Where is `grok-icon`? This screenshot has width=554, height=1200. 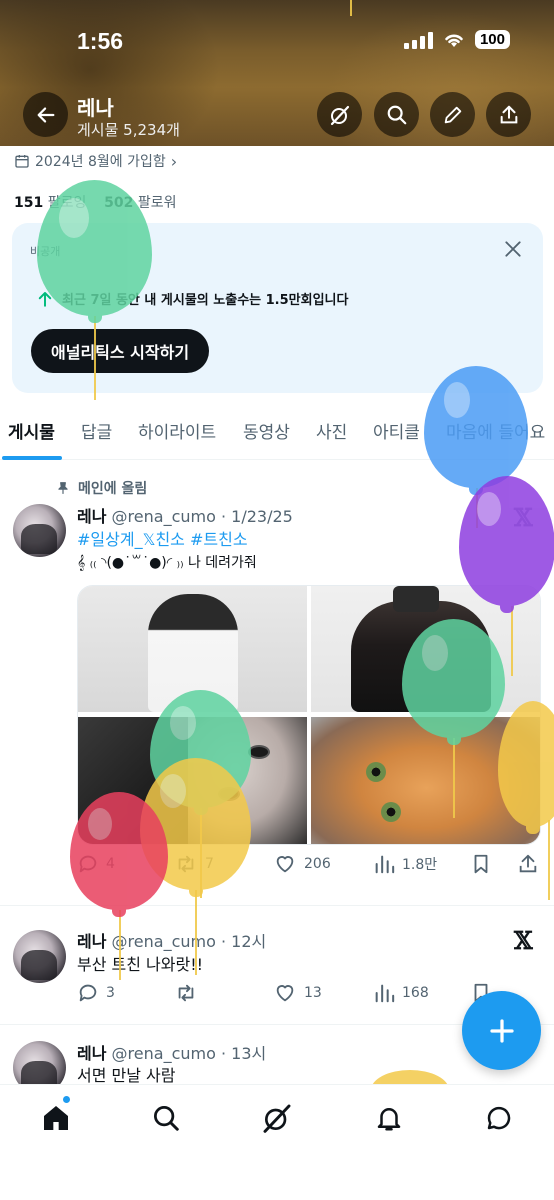
grok-icon is located at coordinates (339, 115).